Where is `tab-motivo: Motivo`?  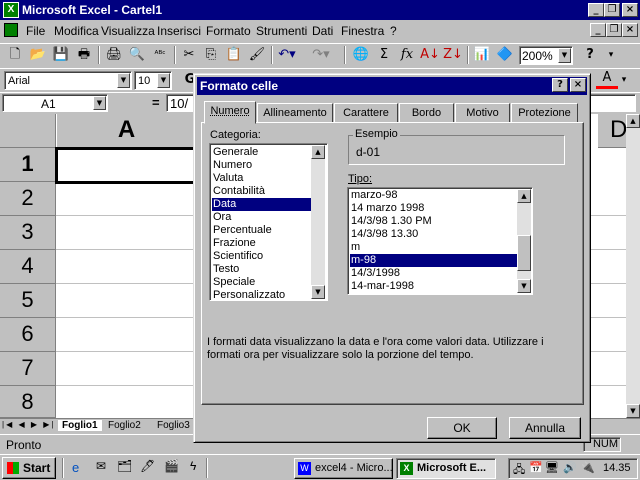
tab-motivo: Motivo is located at coordinates (482, 113).